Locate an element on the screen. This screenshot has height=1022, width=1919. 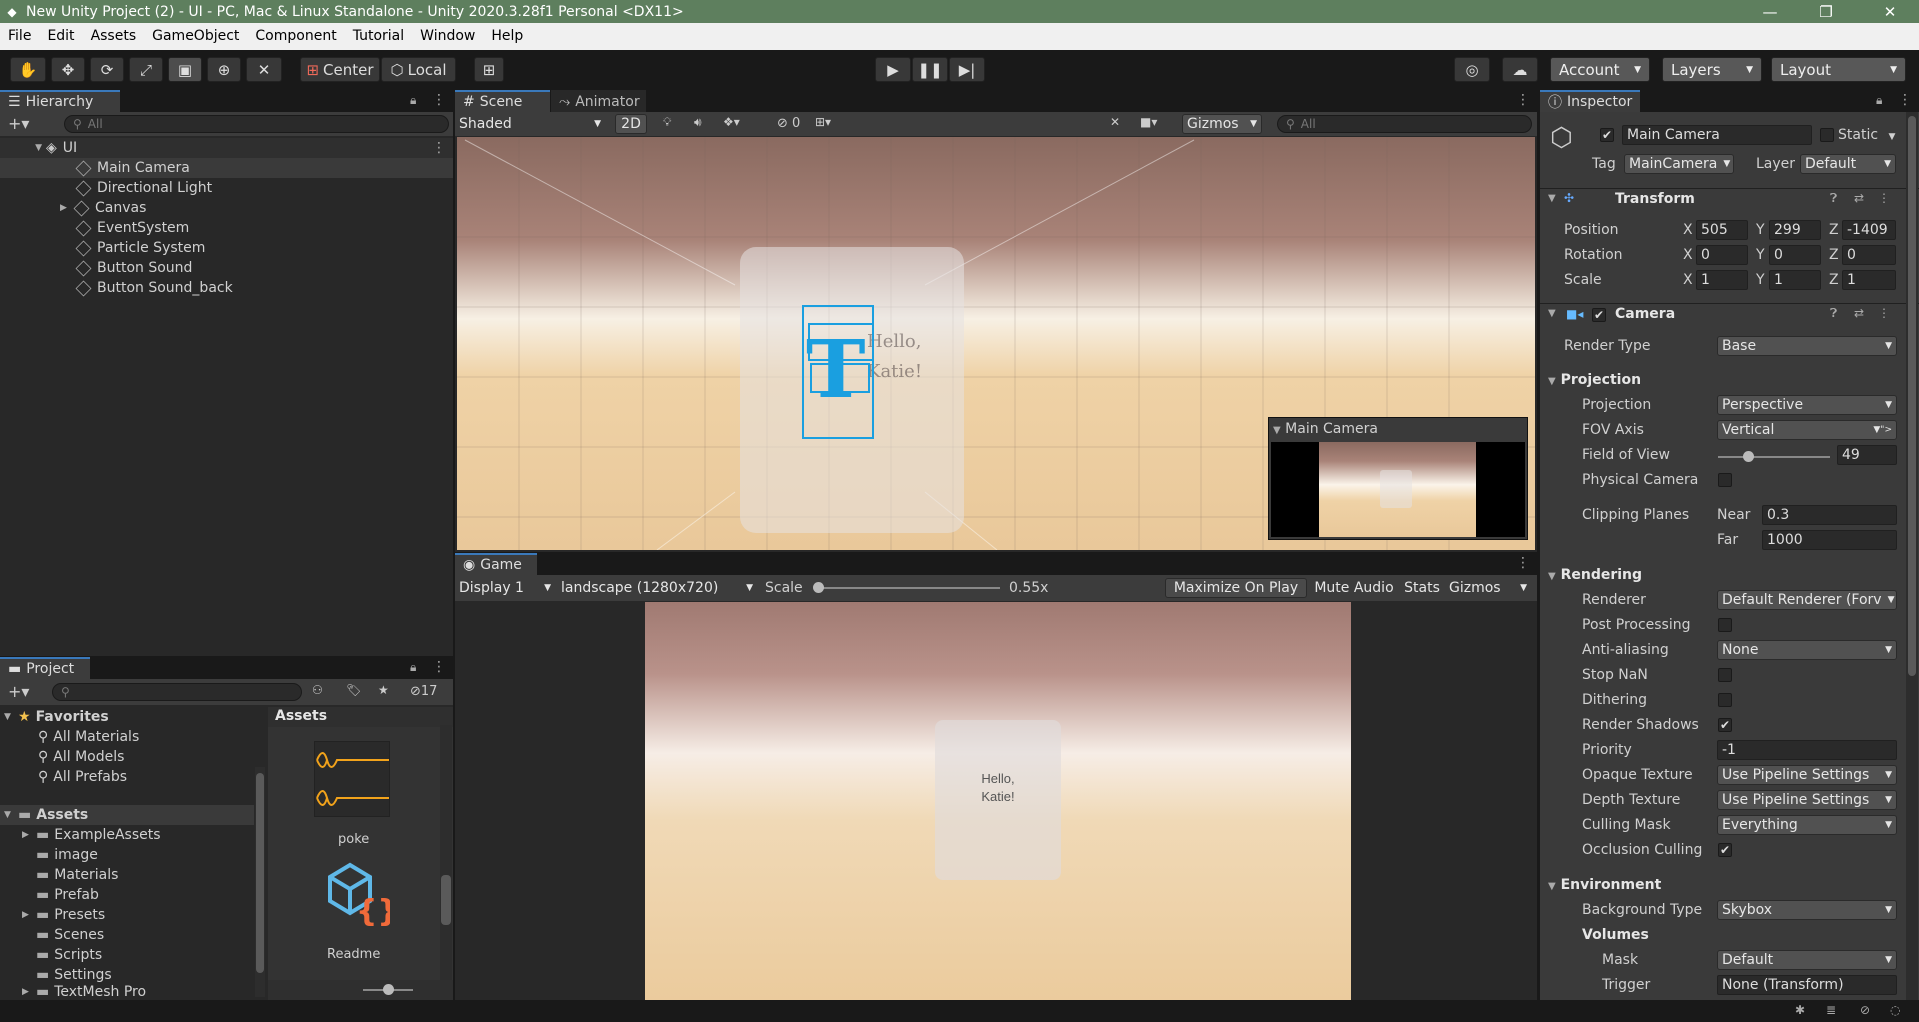
favorite-all-prefabs: ⚲ All Prefabs is located at coordinates (127, 777).